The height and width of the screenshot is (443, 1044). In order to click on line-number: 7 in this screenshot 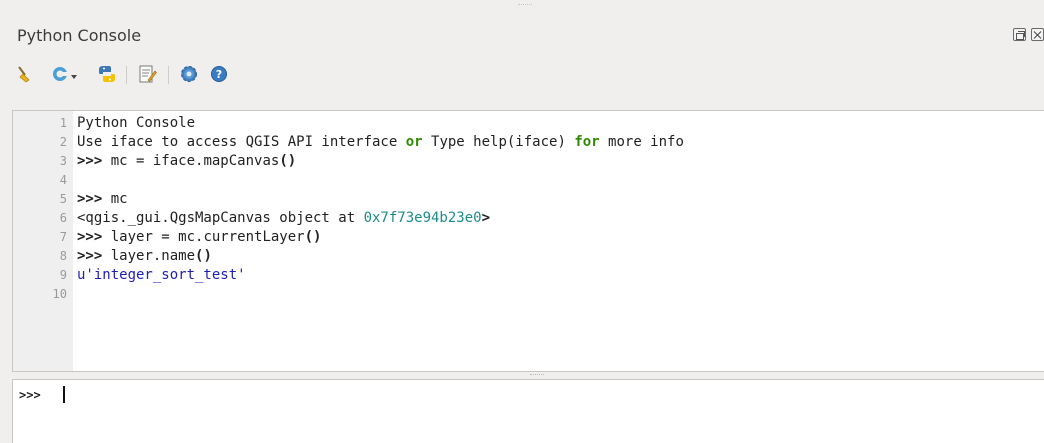, I will do `click(63, 237)`.